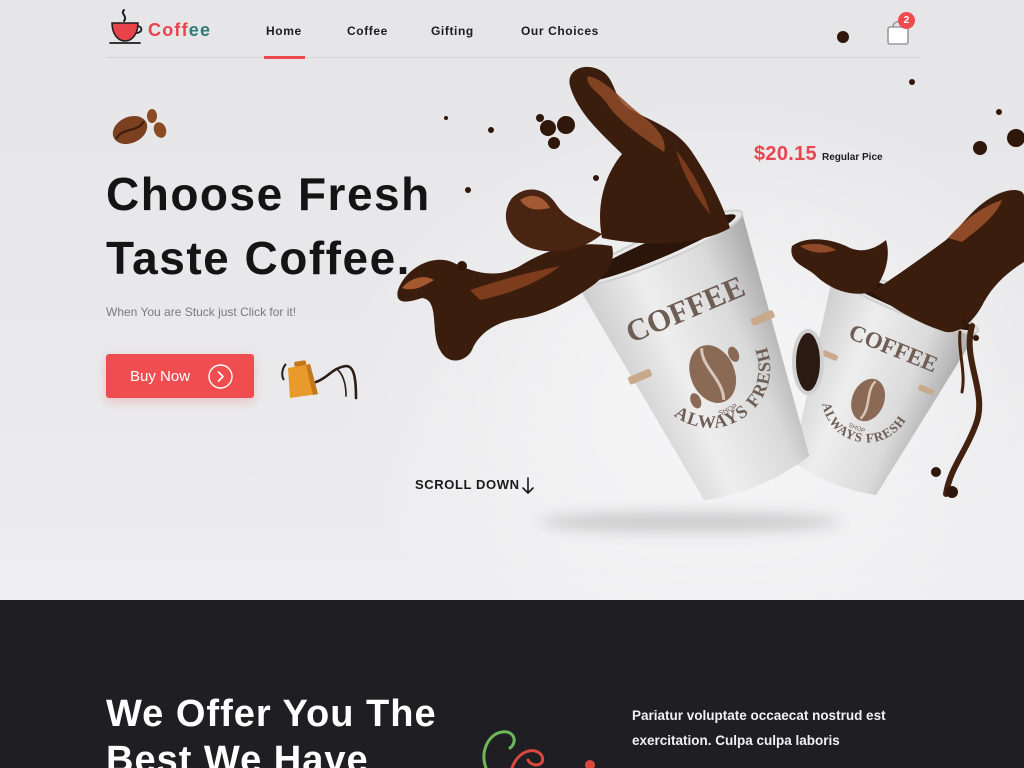 Image resolution: width=1024 pixels, height=768 pixels. I want to click on nav-item-our-choices: Our Choices, so click(560, 31).